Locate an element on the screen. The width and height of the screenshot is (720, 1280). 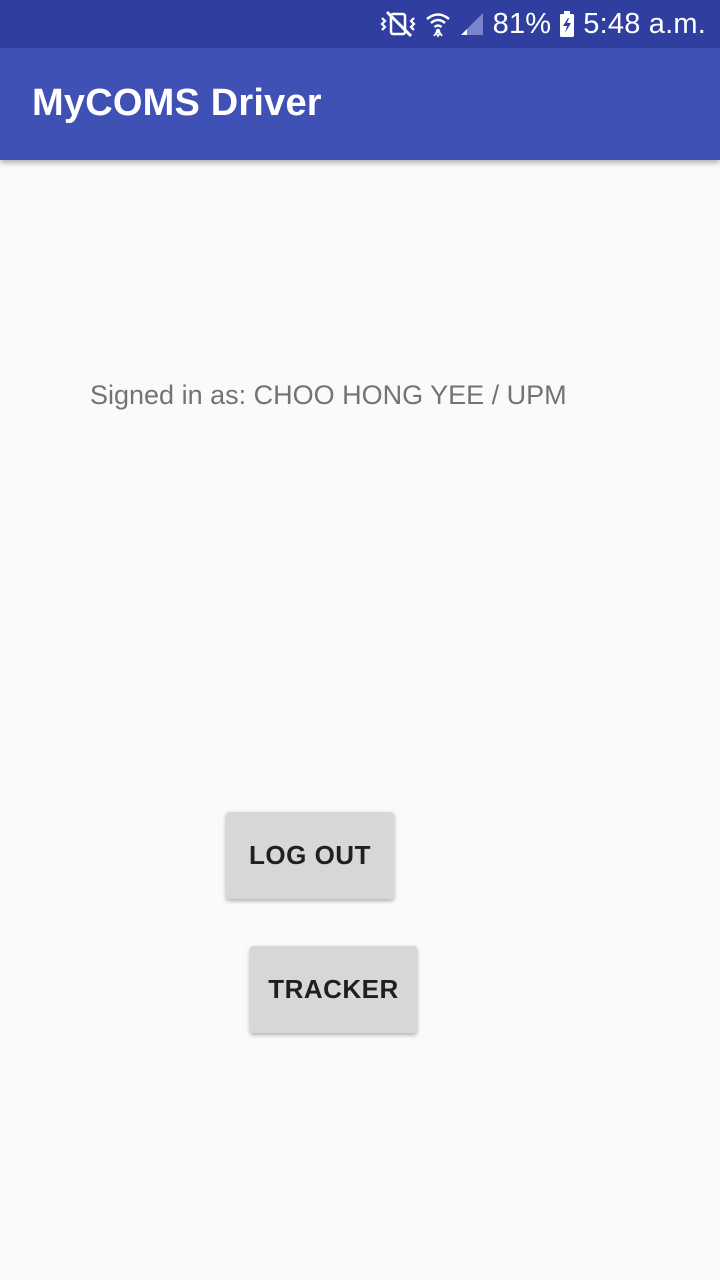
status-time: 5:48 a.m. is located at coordinates (644, 23).